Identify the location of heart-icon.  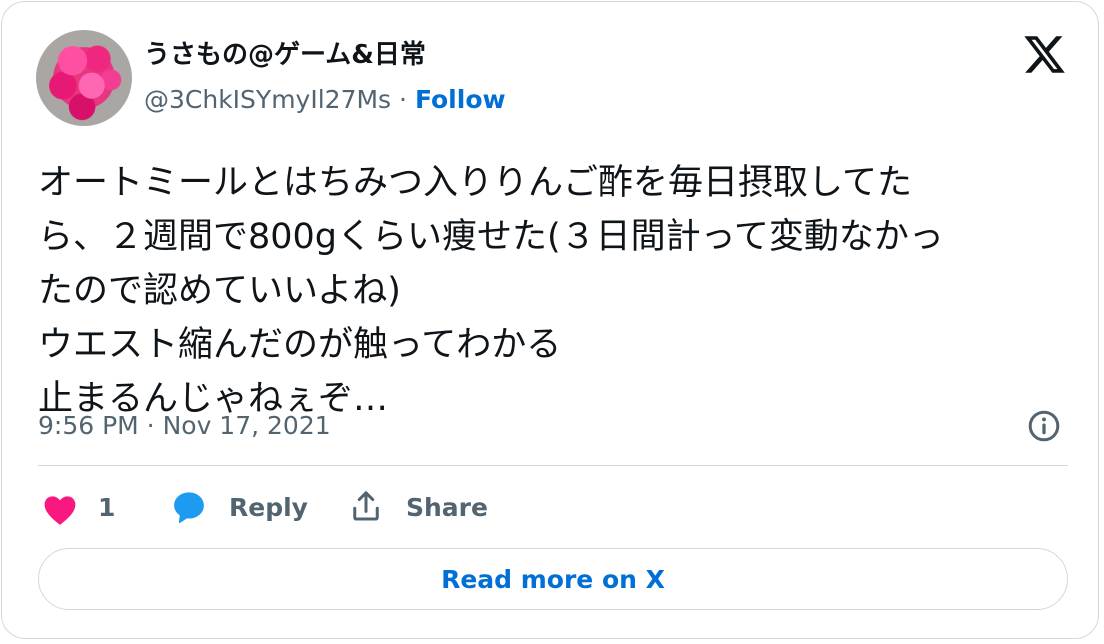
(60, 510).